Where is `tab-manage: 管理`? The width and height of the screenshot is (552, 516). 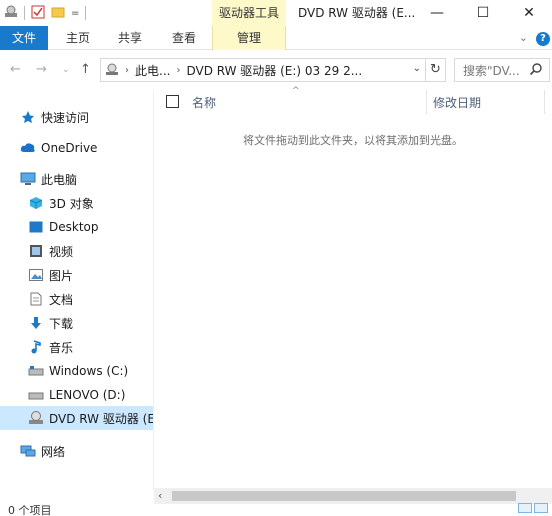
tab-manage: 管理 is located at coordinates (249, 38).